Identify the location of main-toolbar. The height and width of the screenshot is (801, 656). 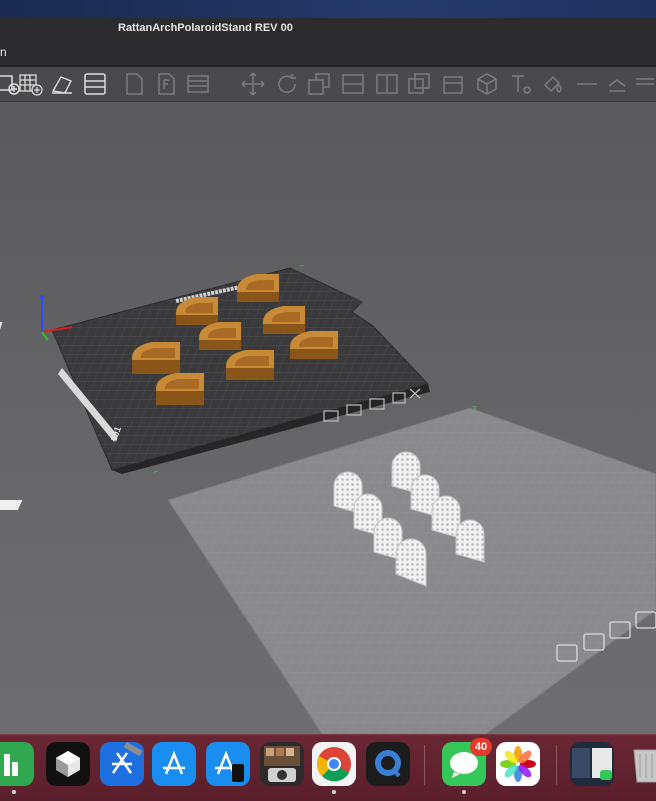
(328, 84).